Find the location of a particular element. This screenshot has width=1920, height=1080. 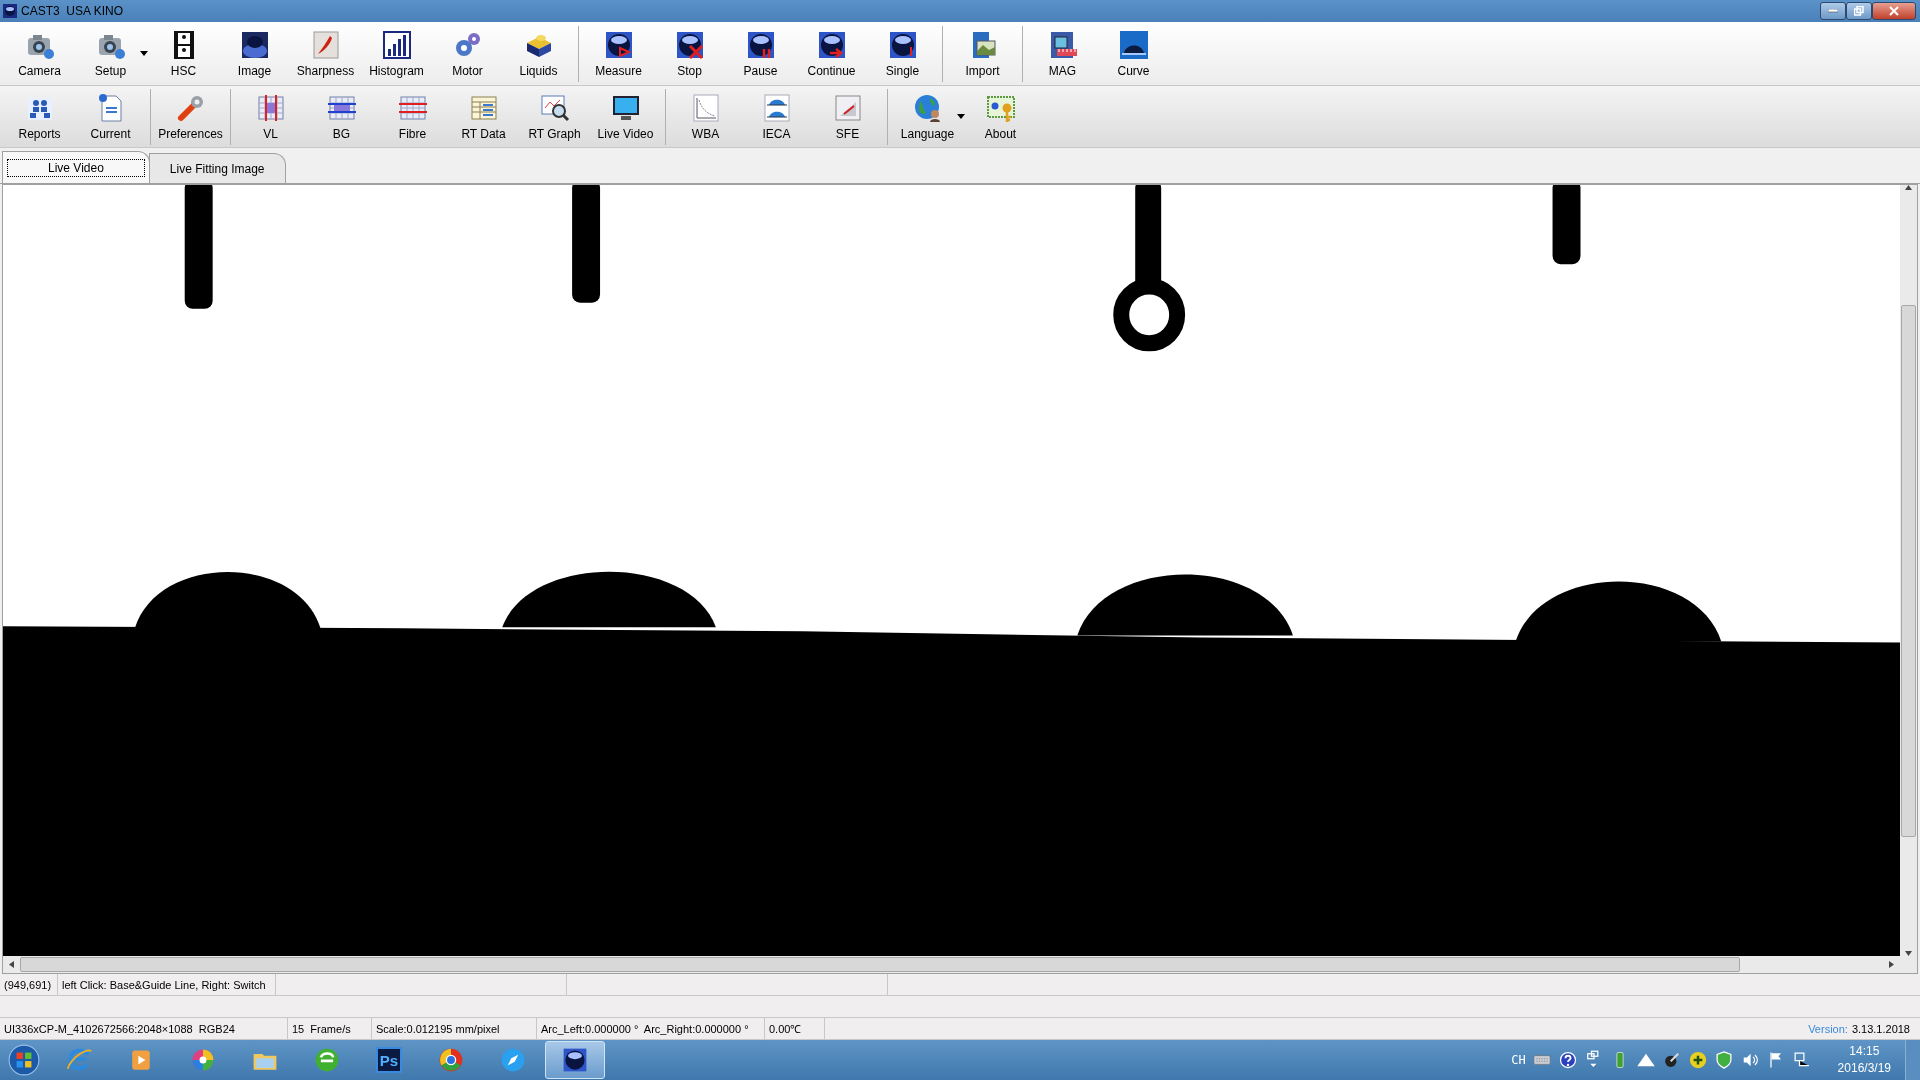

toolbar-button: Sharpness is located at coordinates (325, 53).